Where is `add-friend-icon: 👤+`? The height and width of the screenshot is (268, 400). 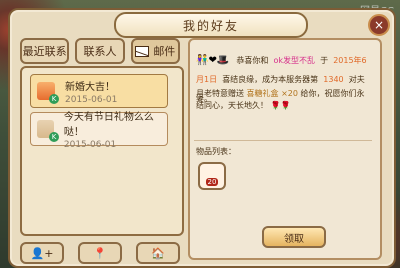 add-friend-icon: 👤+ is located at coordinates (42, 253).